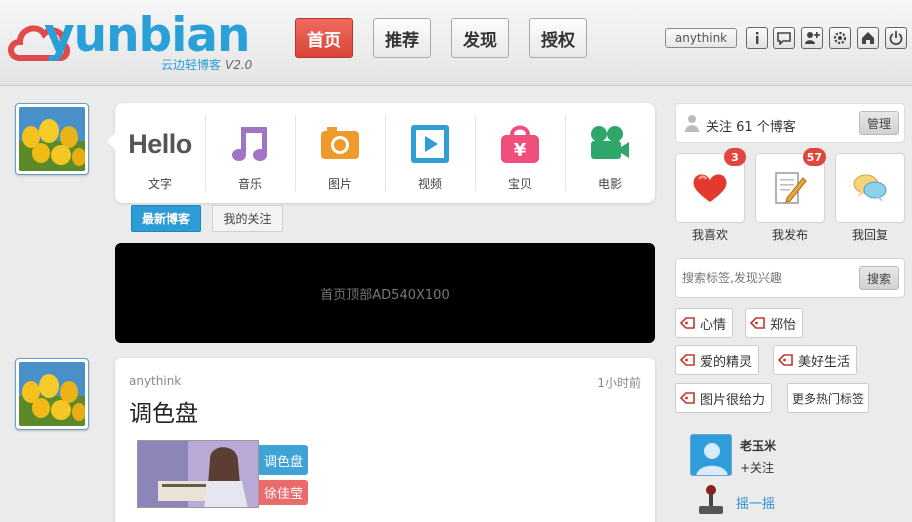 This screenshot has width=912, height=522. I want to click on info-icon, so click(757, 38).